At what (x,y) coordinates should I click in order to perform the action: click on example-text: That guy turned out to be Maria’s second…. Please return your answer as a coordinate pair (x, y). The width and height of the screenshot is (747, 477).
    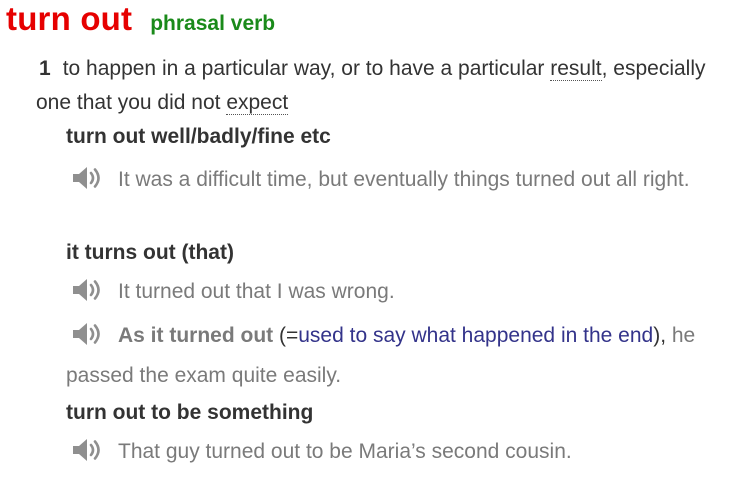
    Looking at the image, I should click on (345, 451).